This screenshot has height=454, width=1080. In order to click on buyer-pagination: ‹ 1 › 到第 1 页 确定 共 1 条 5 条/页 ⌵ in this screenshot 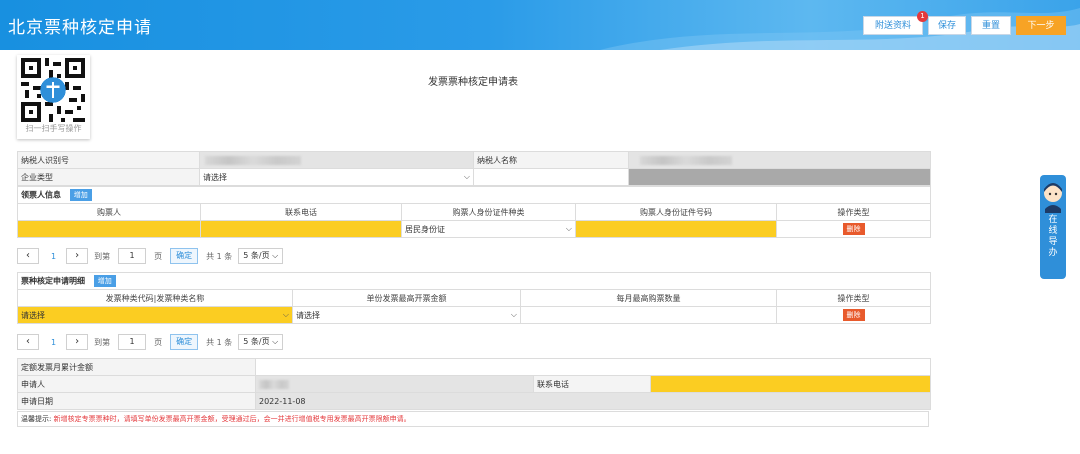, I will do `click(150, 256)`.